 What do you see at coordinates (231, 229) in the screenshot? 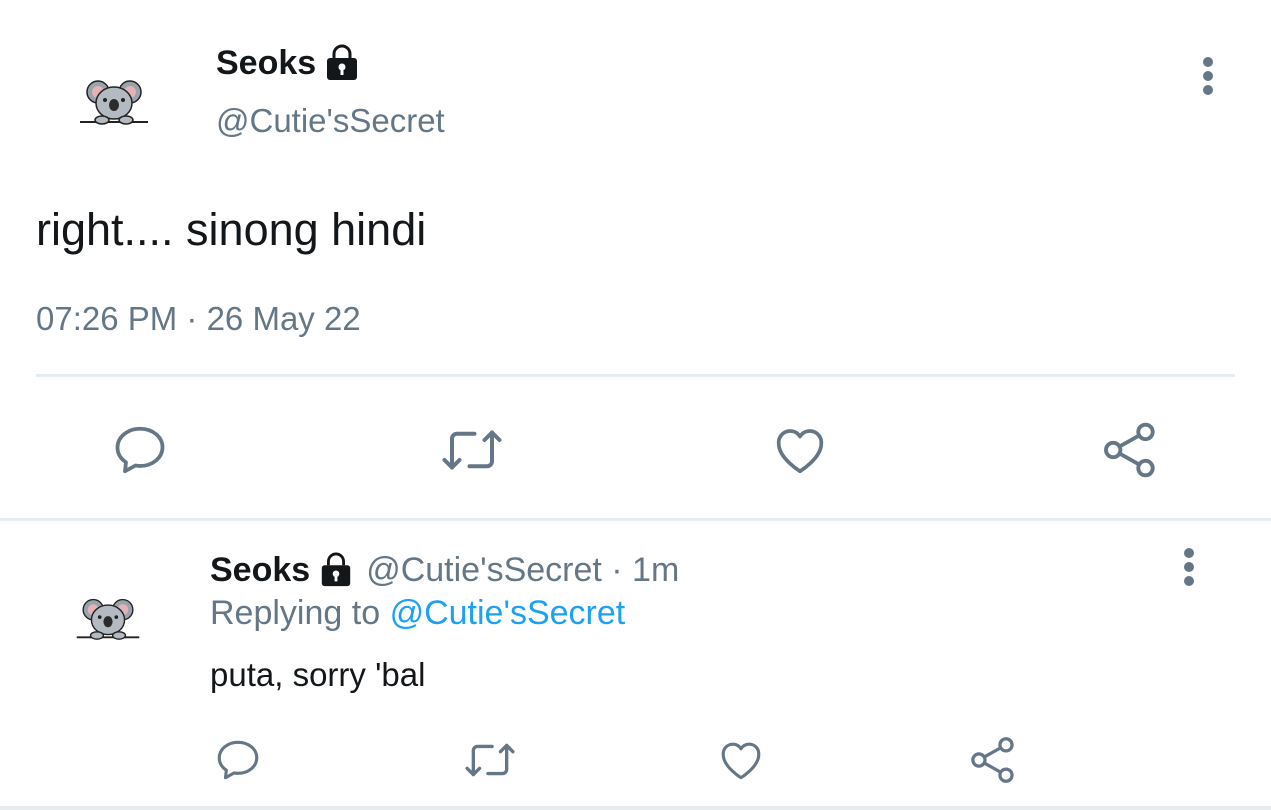
I see `tweet-text: right.... sinong hindi` at bounding box center [231, 229].